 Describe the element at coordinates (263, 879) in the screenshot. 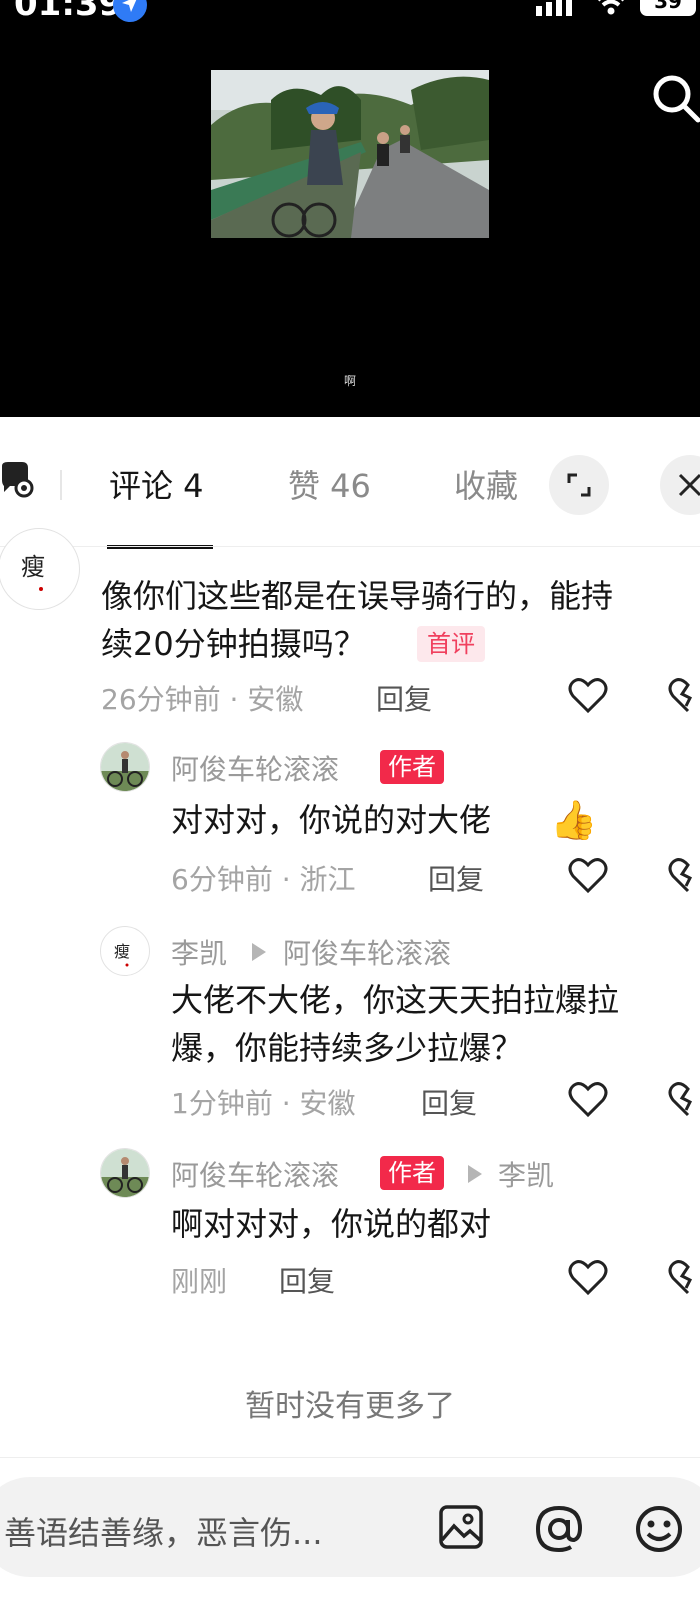

I see `comment-meta: 6分钟前 · 浙江` at that location.